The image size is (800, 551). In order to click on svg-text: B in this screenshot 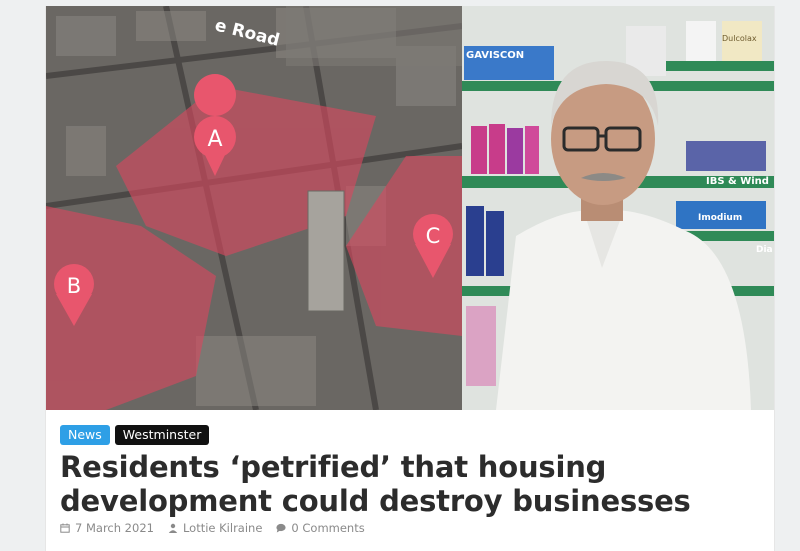, I will do `click(74, 286)`.